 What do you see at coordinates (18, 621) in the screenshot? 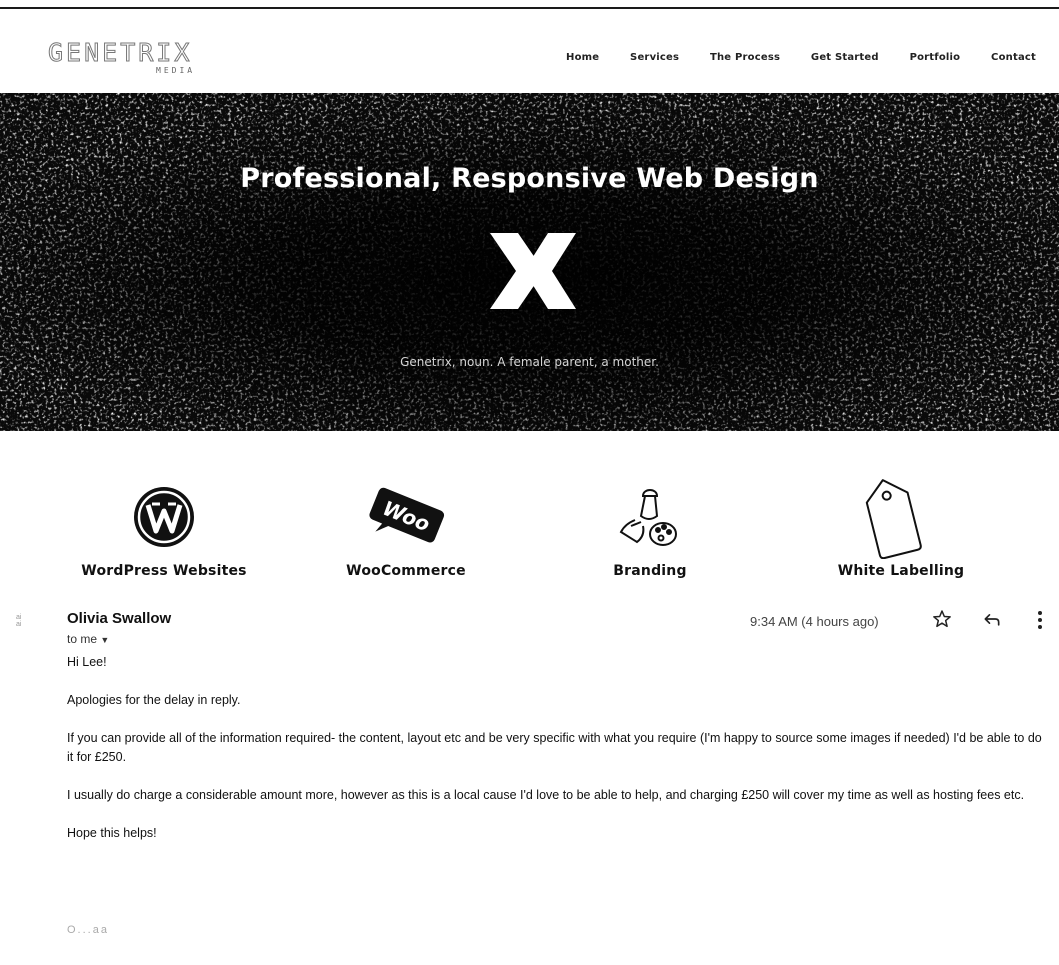
I see `sender-avatar: ai ai` at bounding box center [18, 621].